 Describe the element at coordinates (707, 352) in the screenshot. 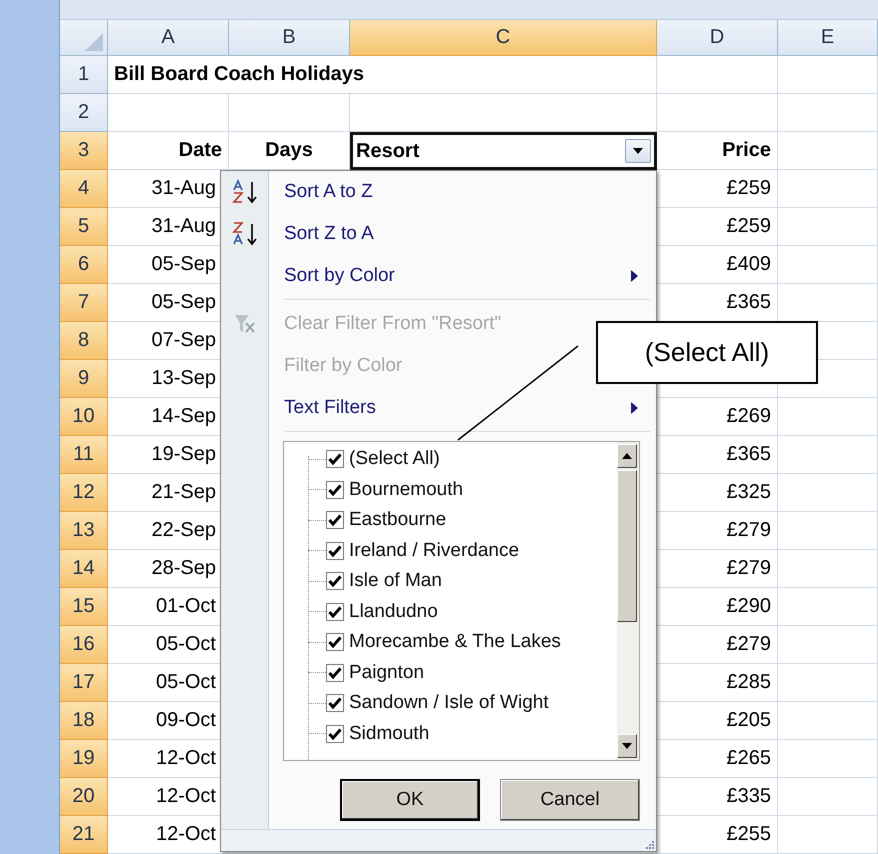

I see `callout-label: (Select All)` at that location.